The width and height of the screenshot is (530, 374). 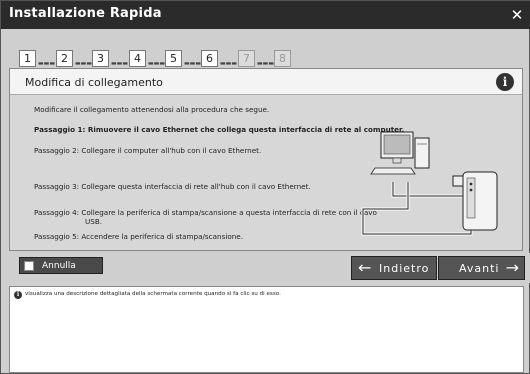 I want to click on step-number: 6, so click(x=209, y=58).